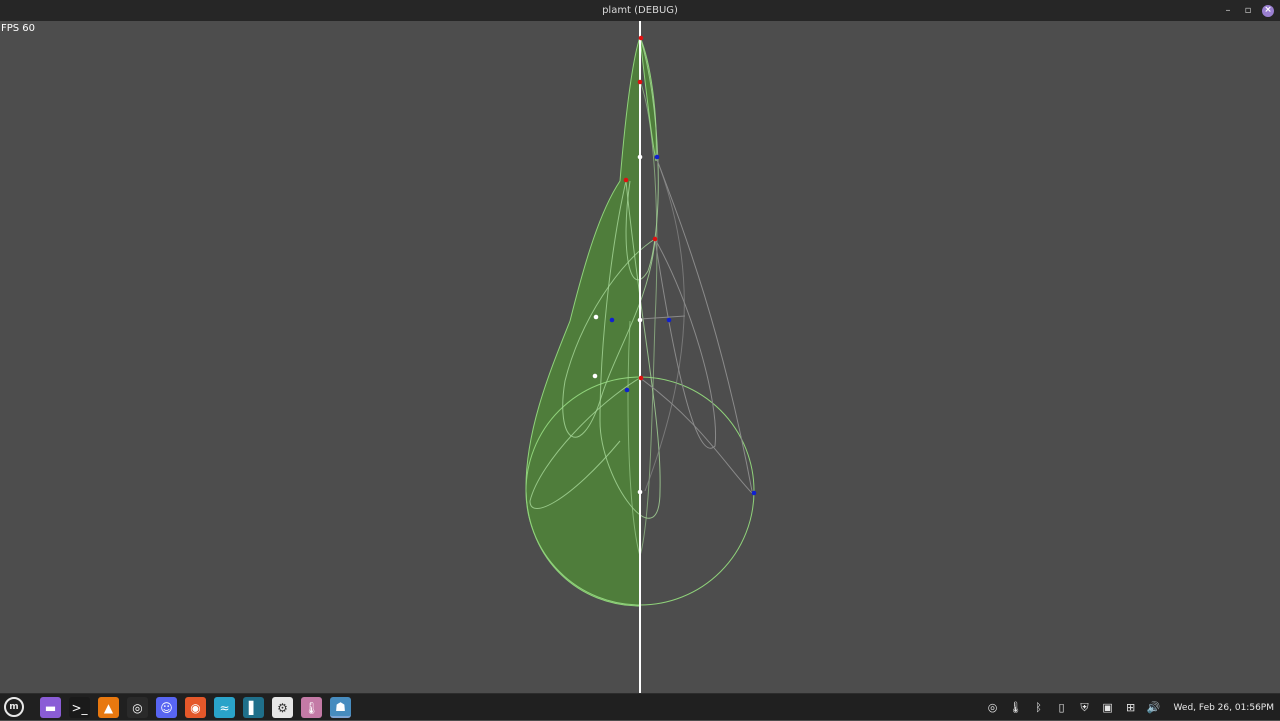 This screenshot has height=721, width=1280. Describe the element at coordinates (79, 707) in the screenshot. I see `terminal-icon: >_` at that location.